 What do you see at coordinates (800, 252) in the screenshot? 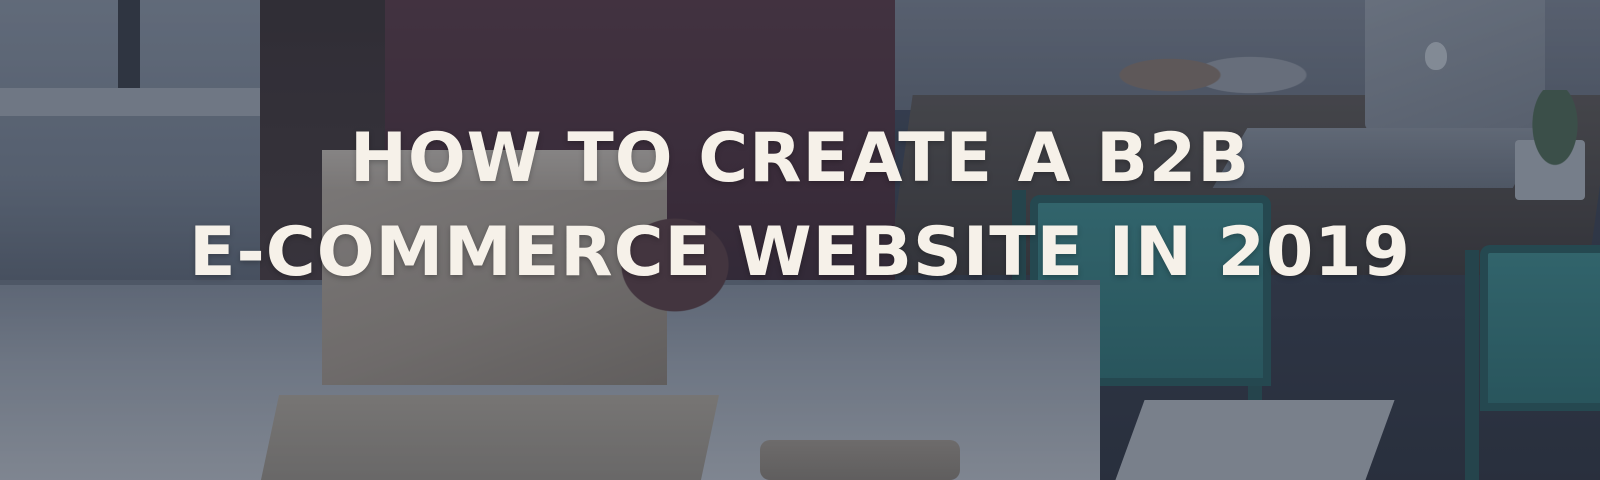
I see `hero-title-line-2: E-COMMERCE WEBSITE IN 2019` at bounding box center [800, 252].